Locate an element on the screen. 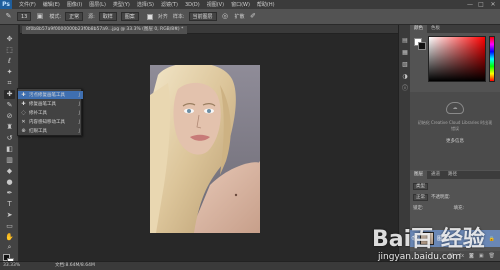  tab-paths: 路径 is located at coordinates (452, 175).